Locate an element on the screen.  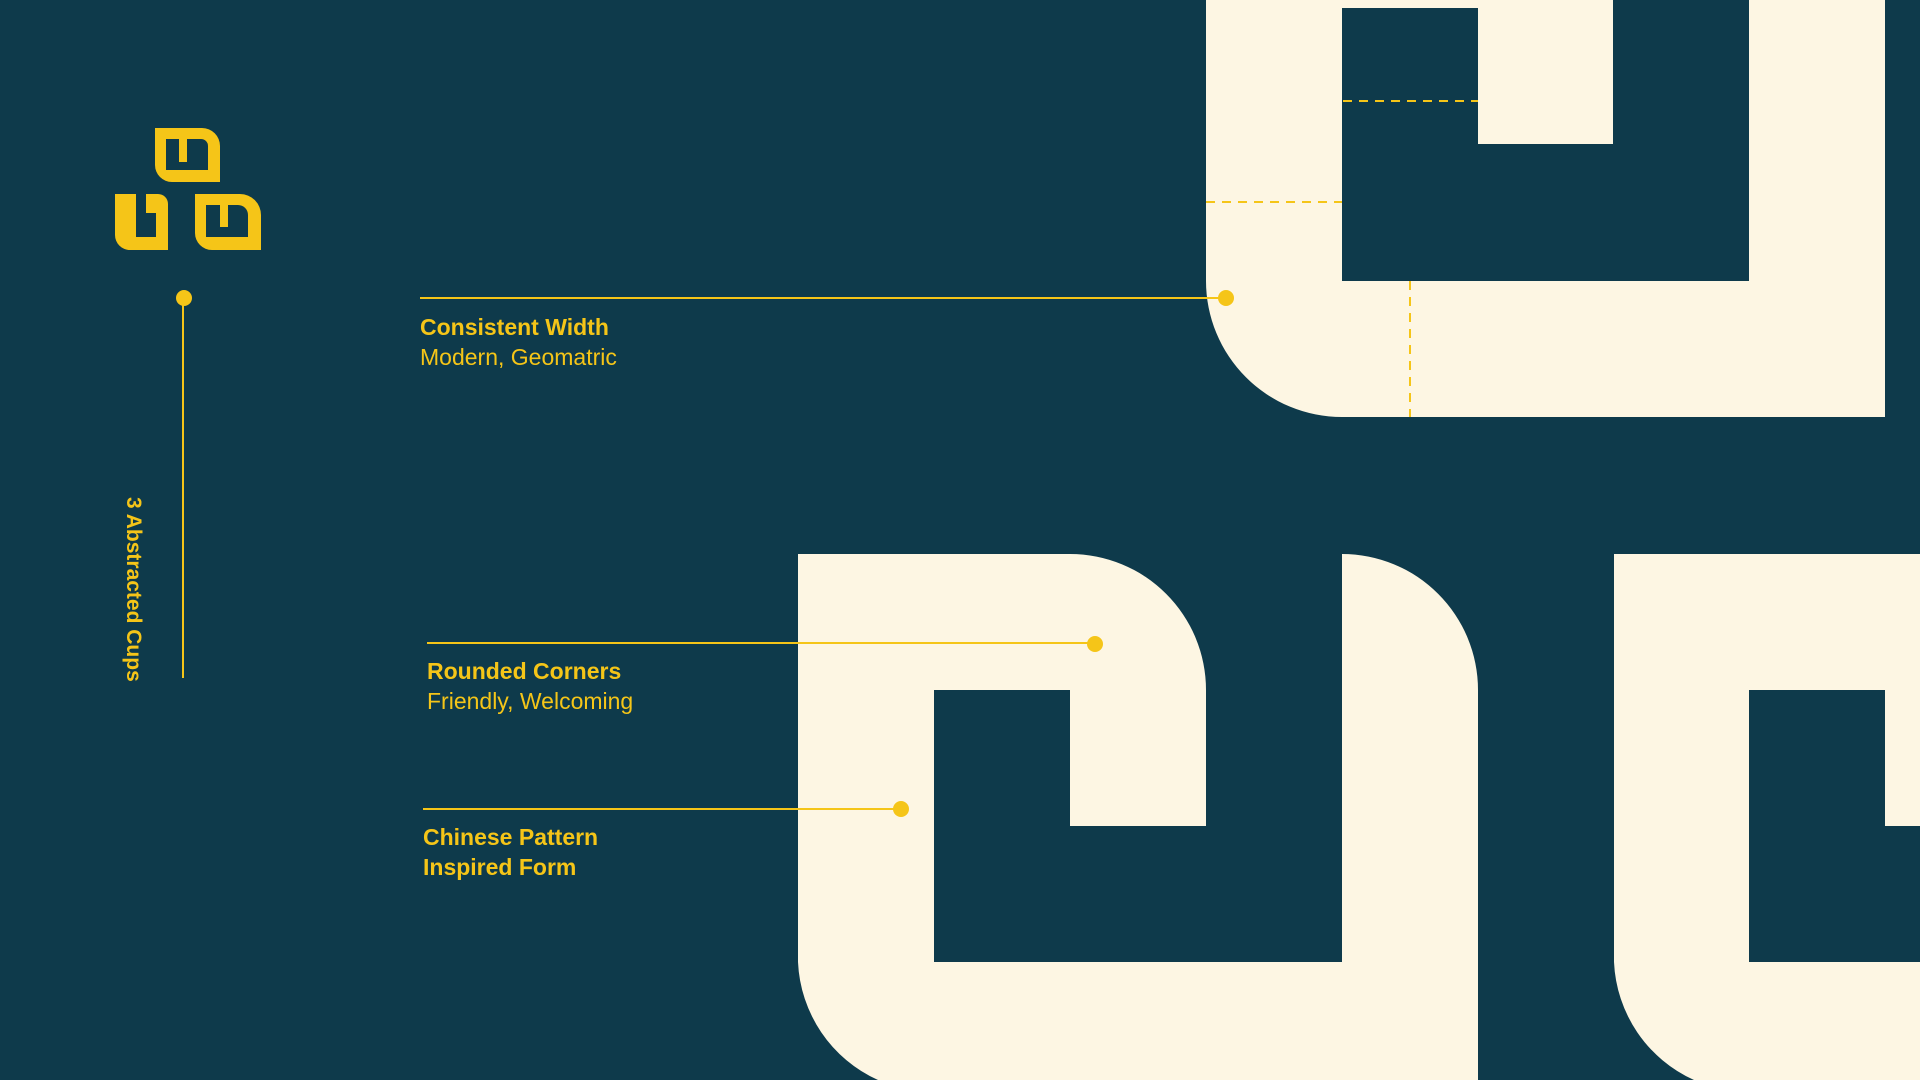
callout-subtitle: Inspired Form is located at coordinates (500, 867).